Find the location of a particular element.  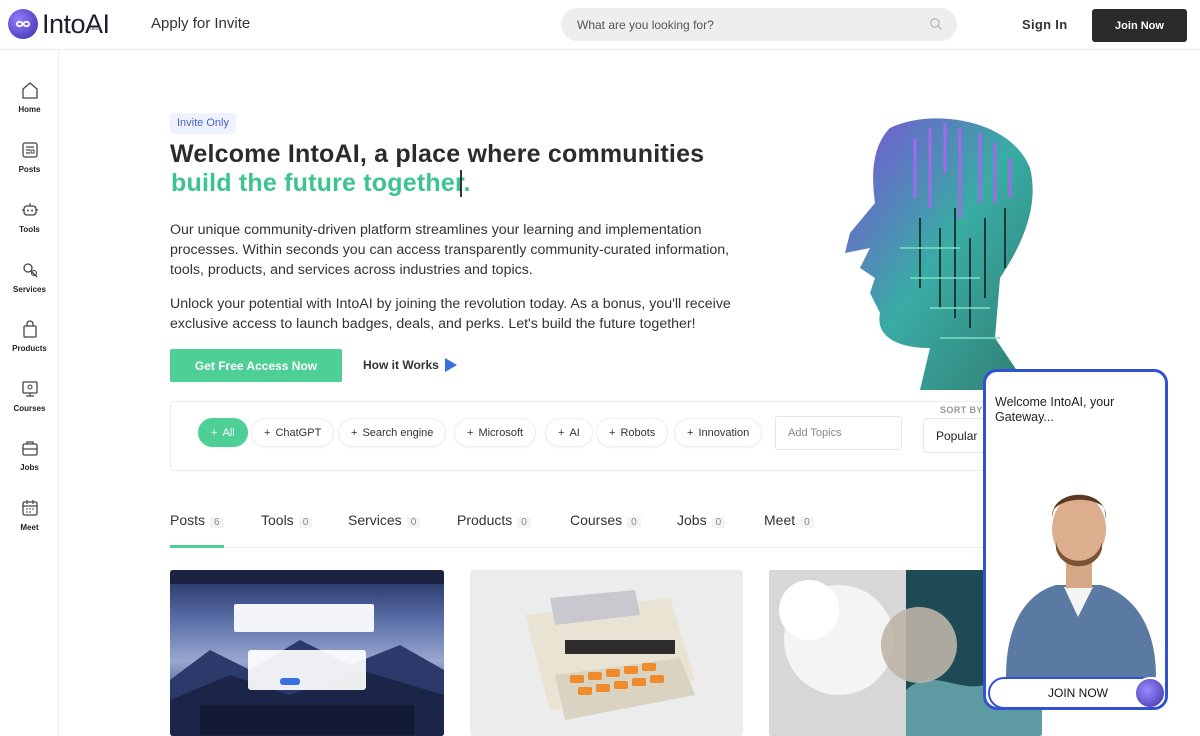

how-it-works-label: How it Works is located at coordinates (401, 365).